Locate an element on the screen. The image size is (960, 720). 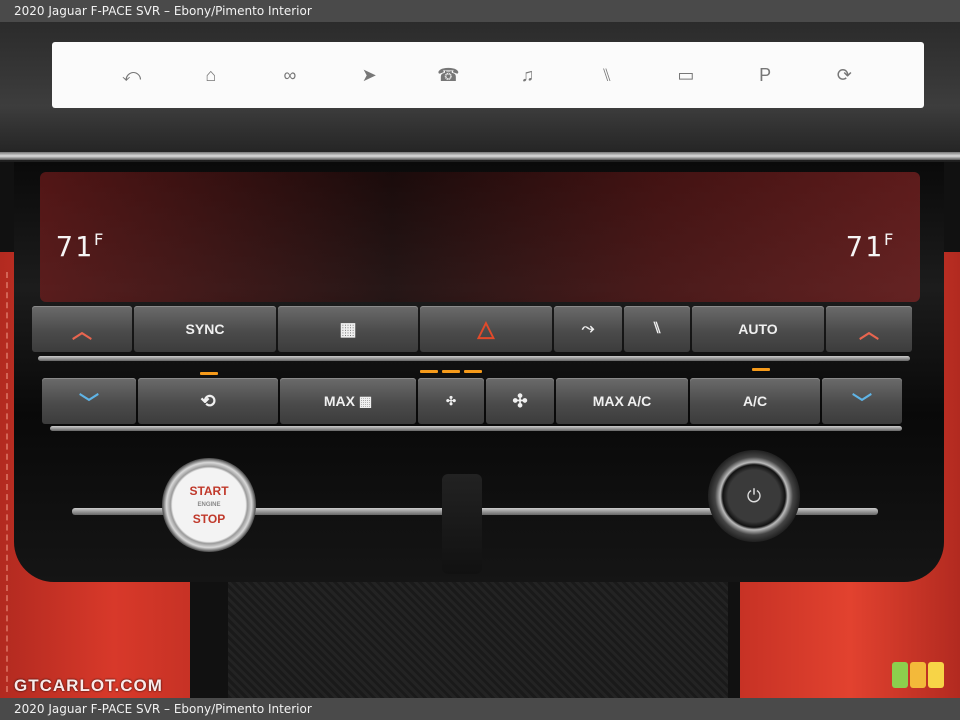
stitching is located at coordinates (8, 482).